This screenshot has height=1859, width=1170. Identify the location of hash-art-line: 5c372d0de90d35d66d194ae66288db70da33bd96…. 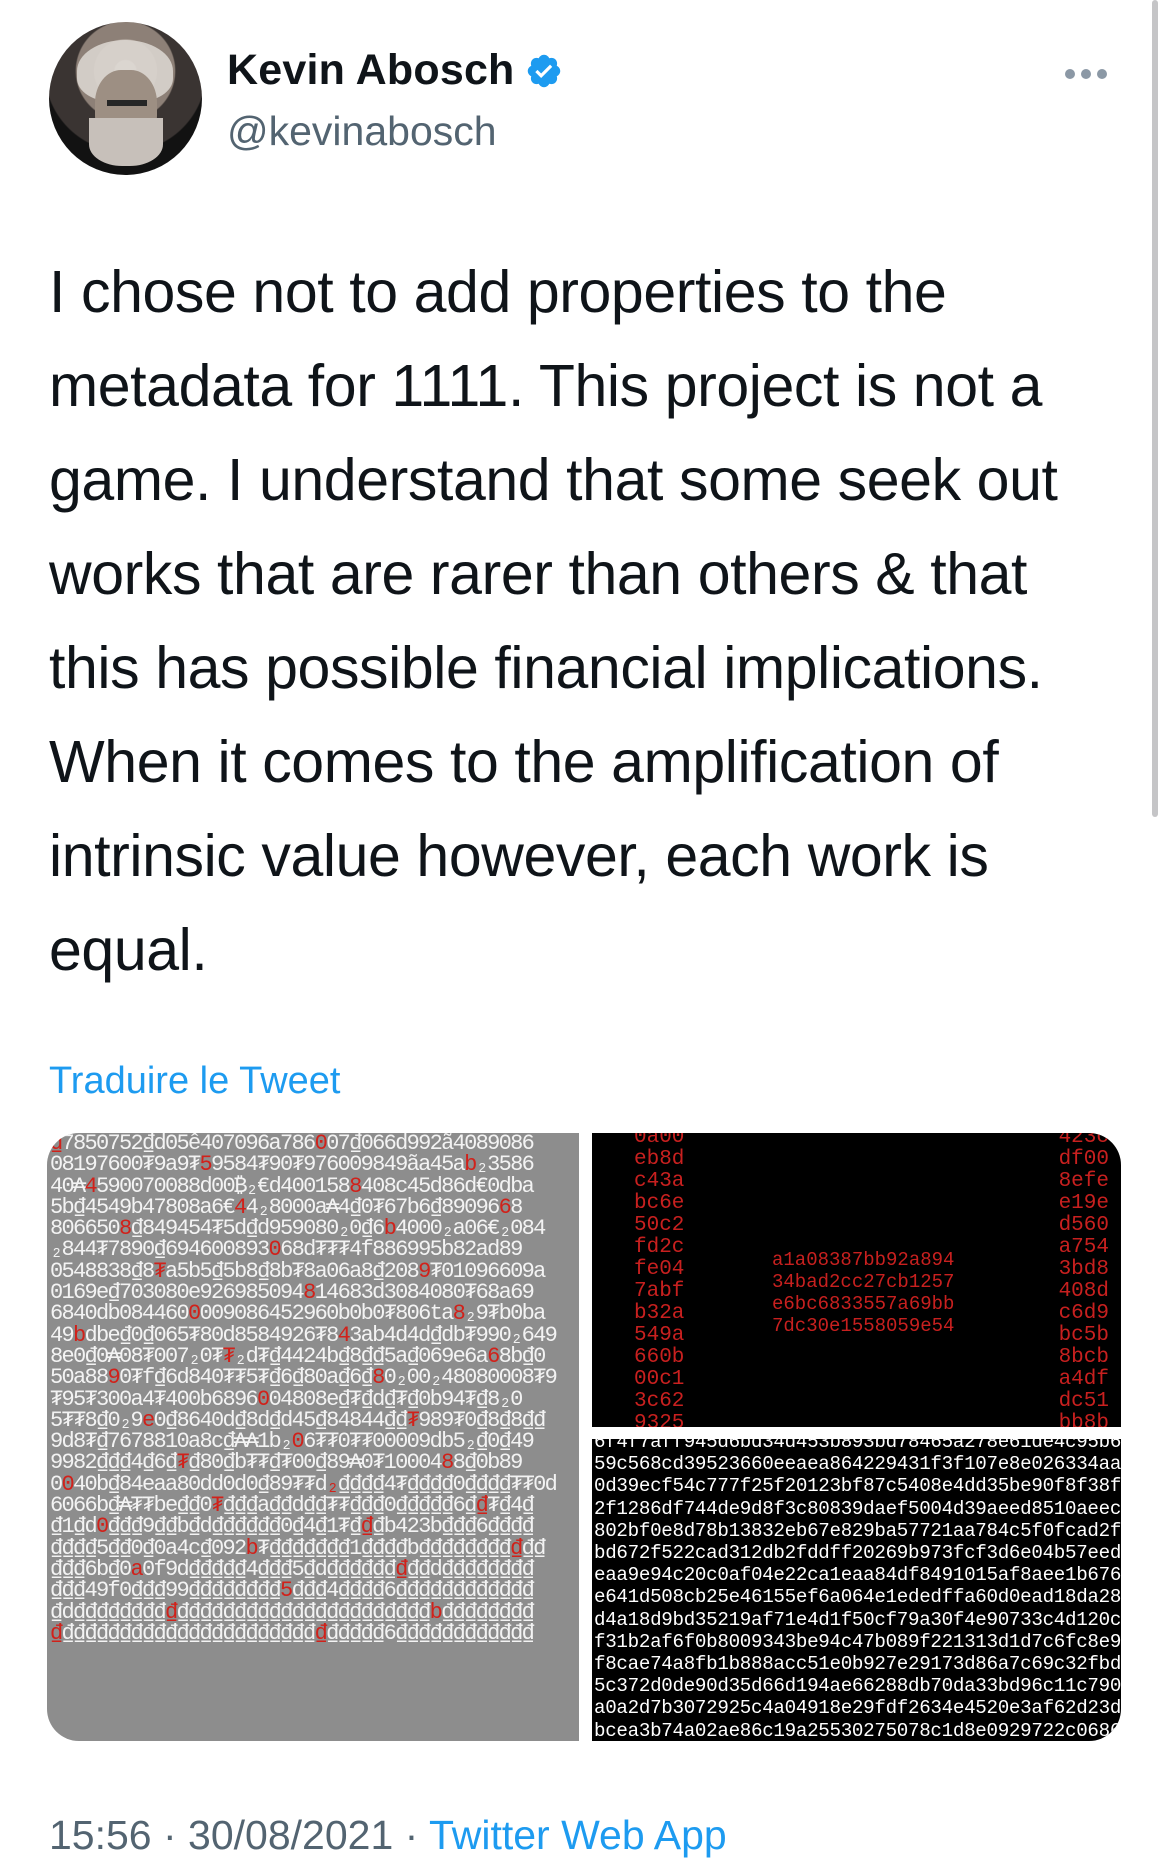
(857, 1686).